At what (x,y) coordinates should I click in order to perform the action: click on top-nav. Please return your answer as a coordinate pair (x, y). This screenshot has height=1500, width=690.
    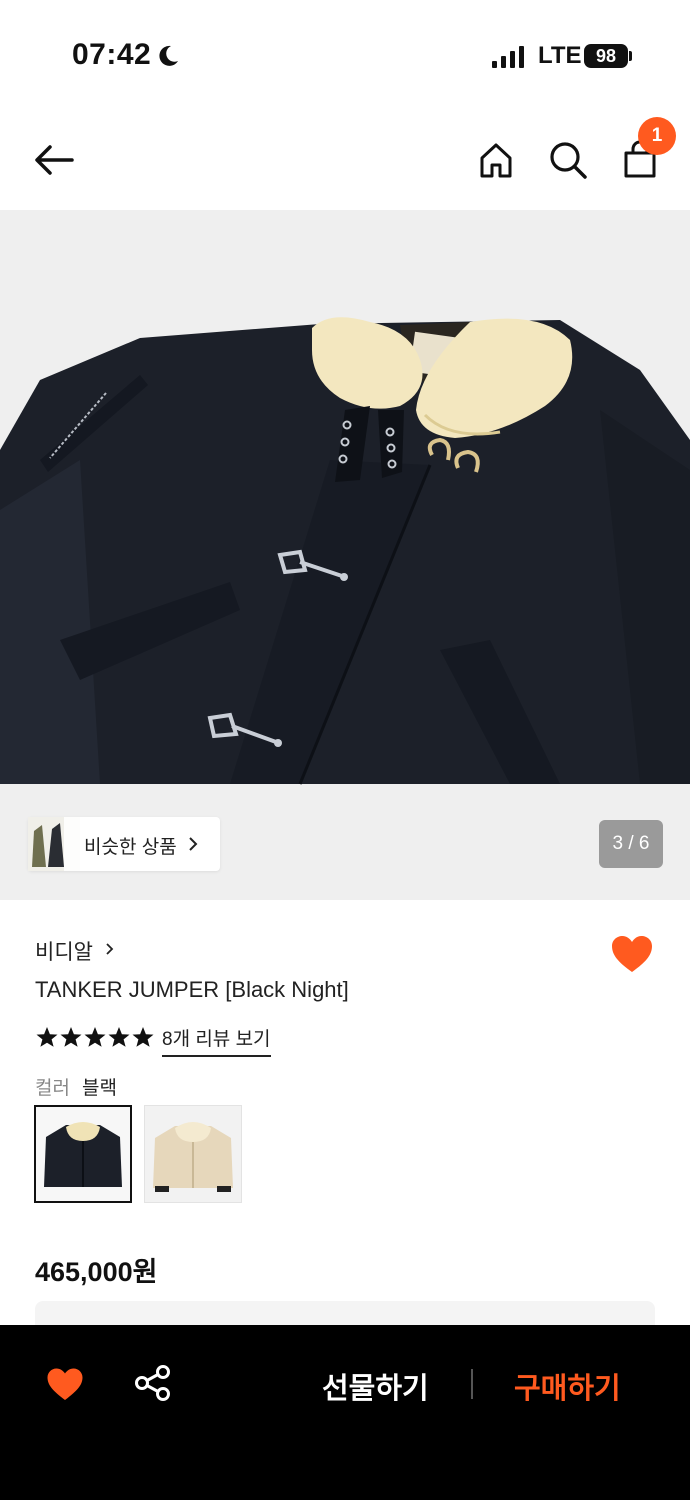
    Looking at the image, I should click on (345, 160).